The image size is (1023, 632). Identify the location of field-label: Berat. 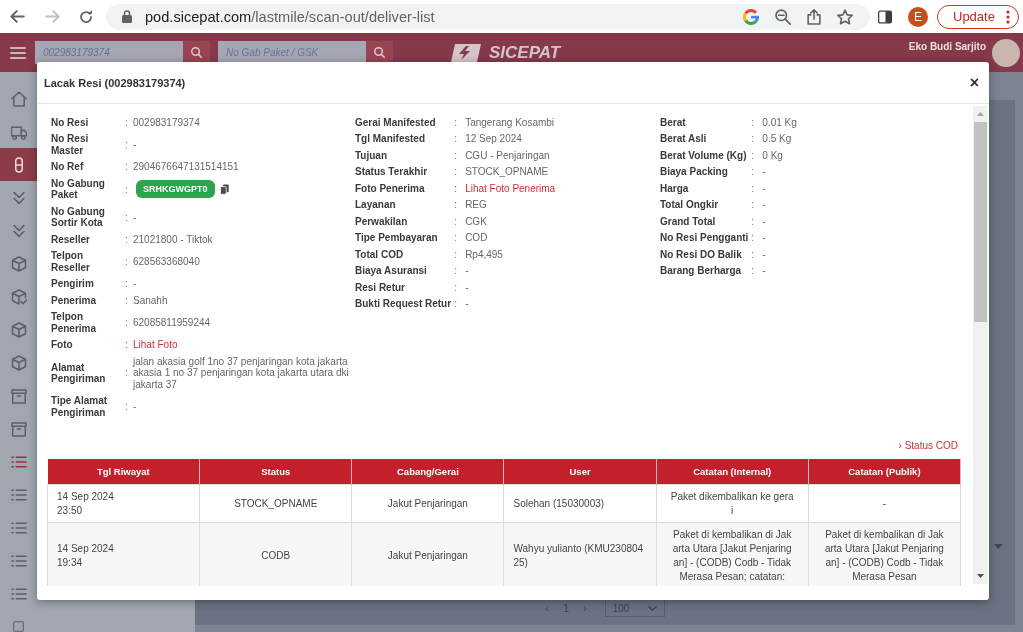
(673, 122).